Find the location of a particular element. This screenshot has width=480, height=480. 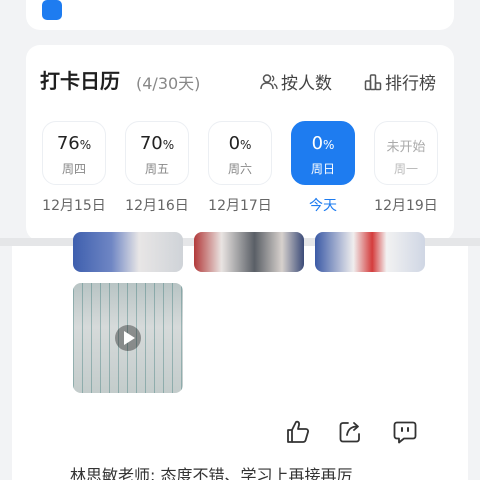

day-date: 12月16日 is located at coordinates (157, 206).